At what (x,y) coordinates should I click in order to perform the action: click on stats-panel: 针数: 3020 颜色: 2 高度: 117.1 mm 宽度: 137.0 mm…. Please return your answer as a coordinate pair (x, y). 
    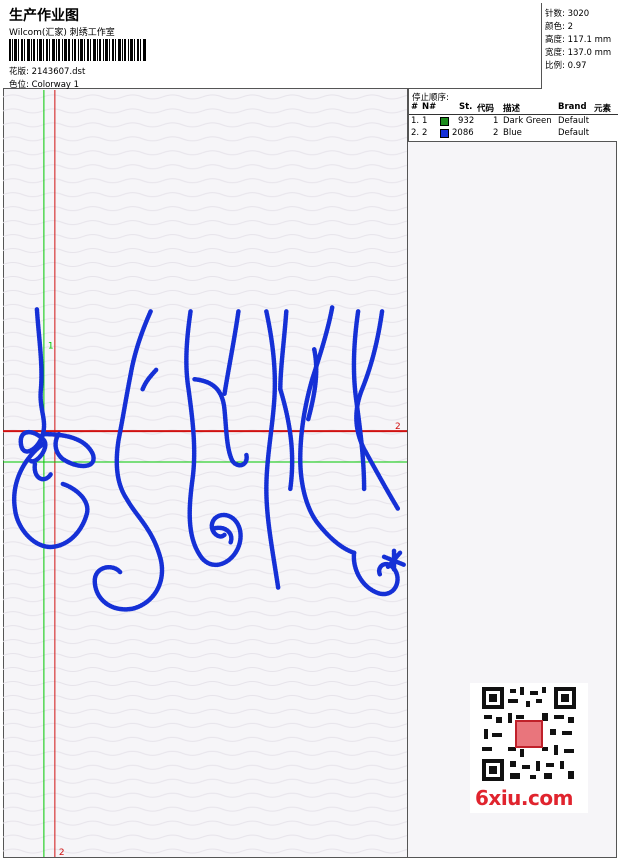
    Looking at the image, I should click on (579, 46).